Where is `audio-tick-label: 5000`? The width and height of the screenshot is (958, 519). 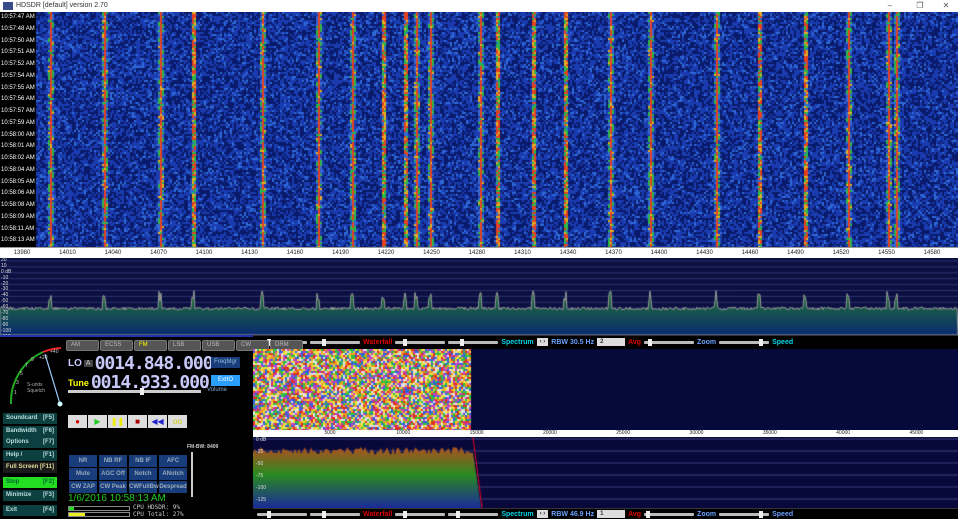 audio-tick-label: 5000 is located at coordinates (330, 433).